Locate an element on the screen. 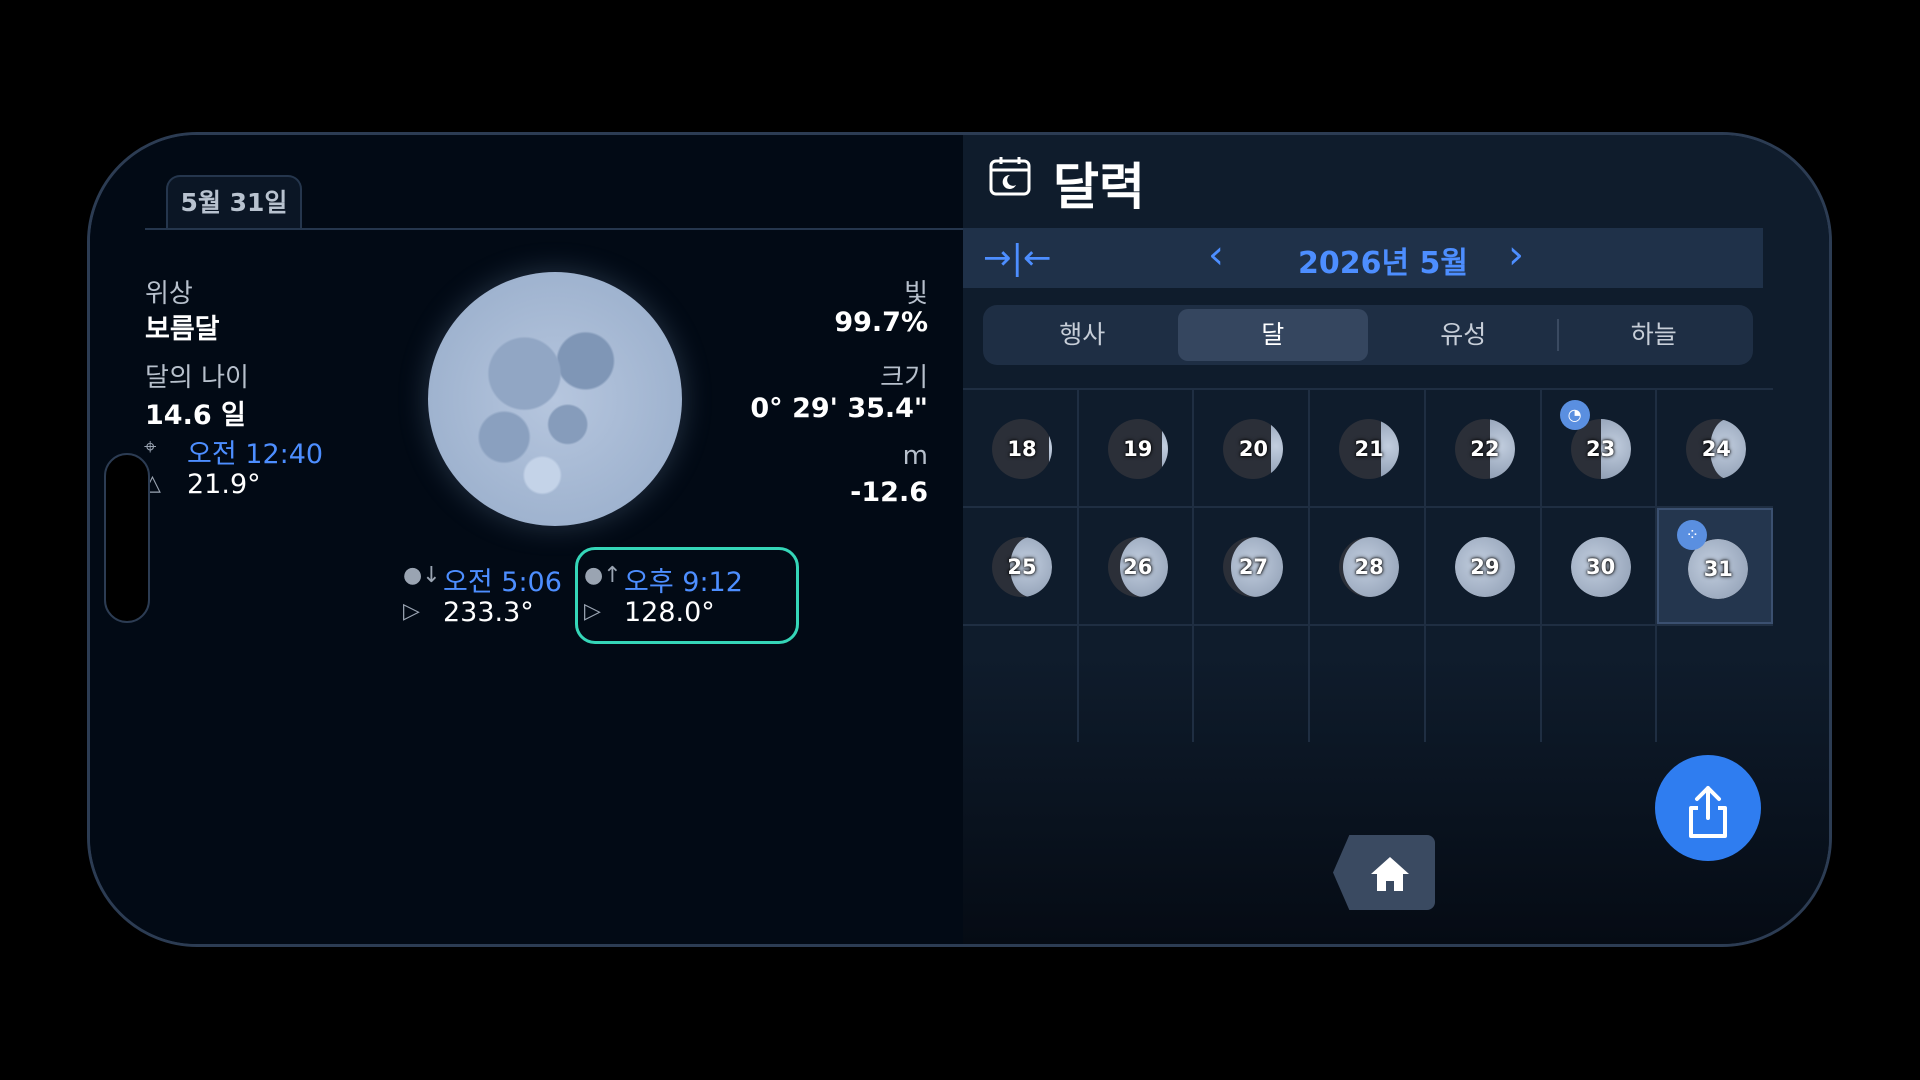  calendar-week-row is located at coordinates (1368, 683).